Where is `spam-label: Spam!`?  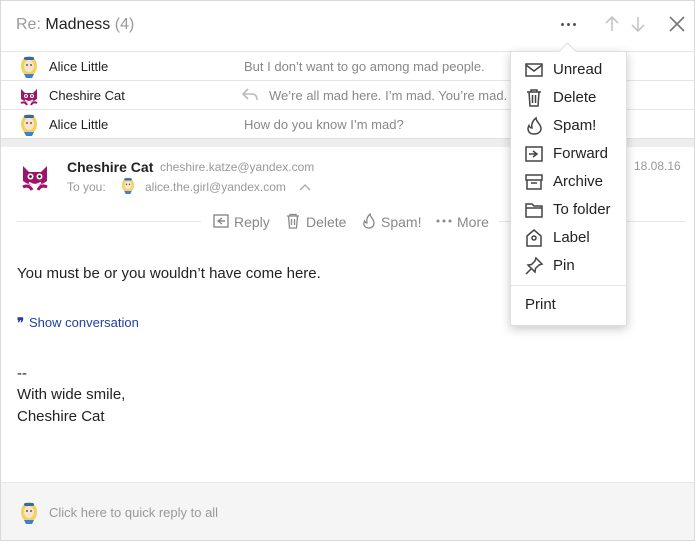 spam-label: Spam! is located at coordinates (401, 222).